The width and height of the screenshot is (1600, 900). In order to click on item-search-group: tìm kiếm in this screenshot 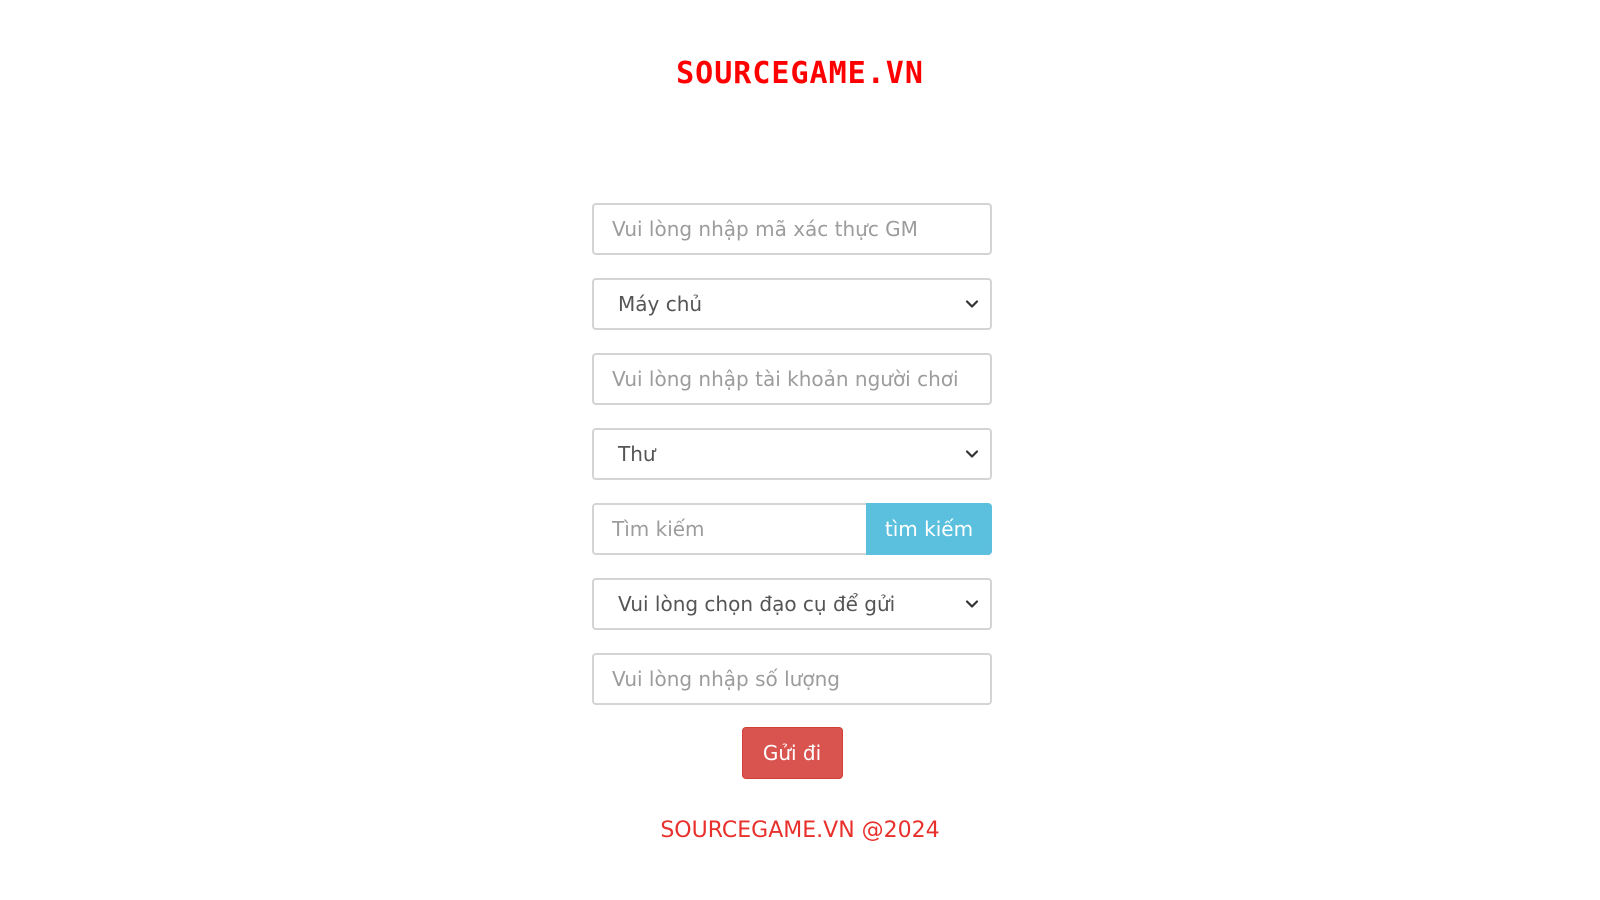, I will do `click(792, 529)`.